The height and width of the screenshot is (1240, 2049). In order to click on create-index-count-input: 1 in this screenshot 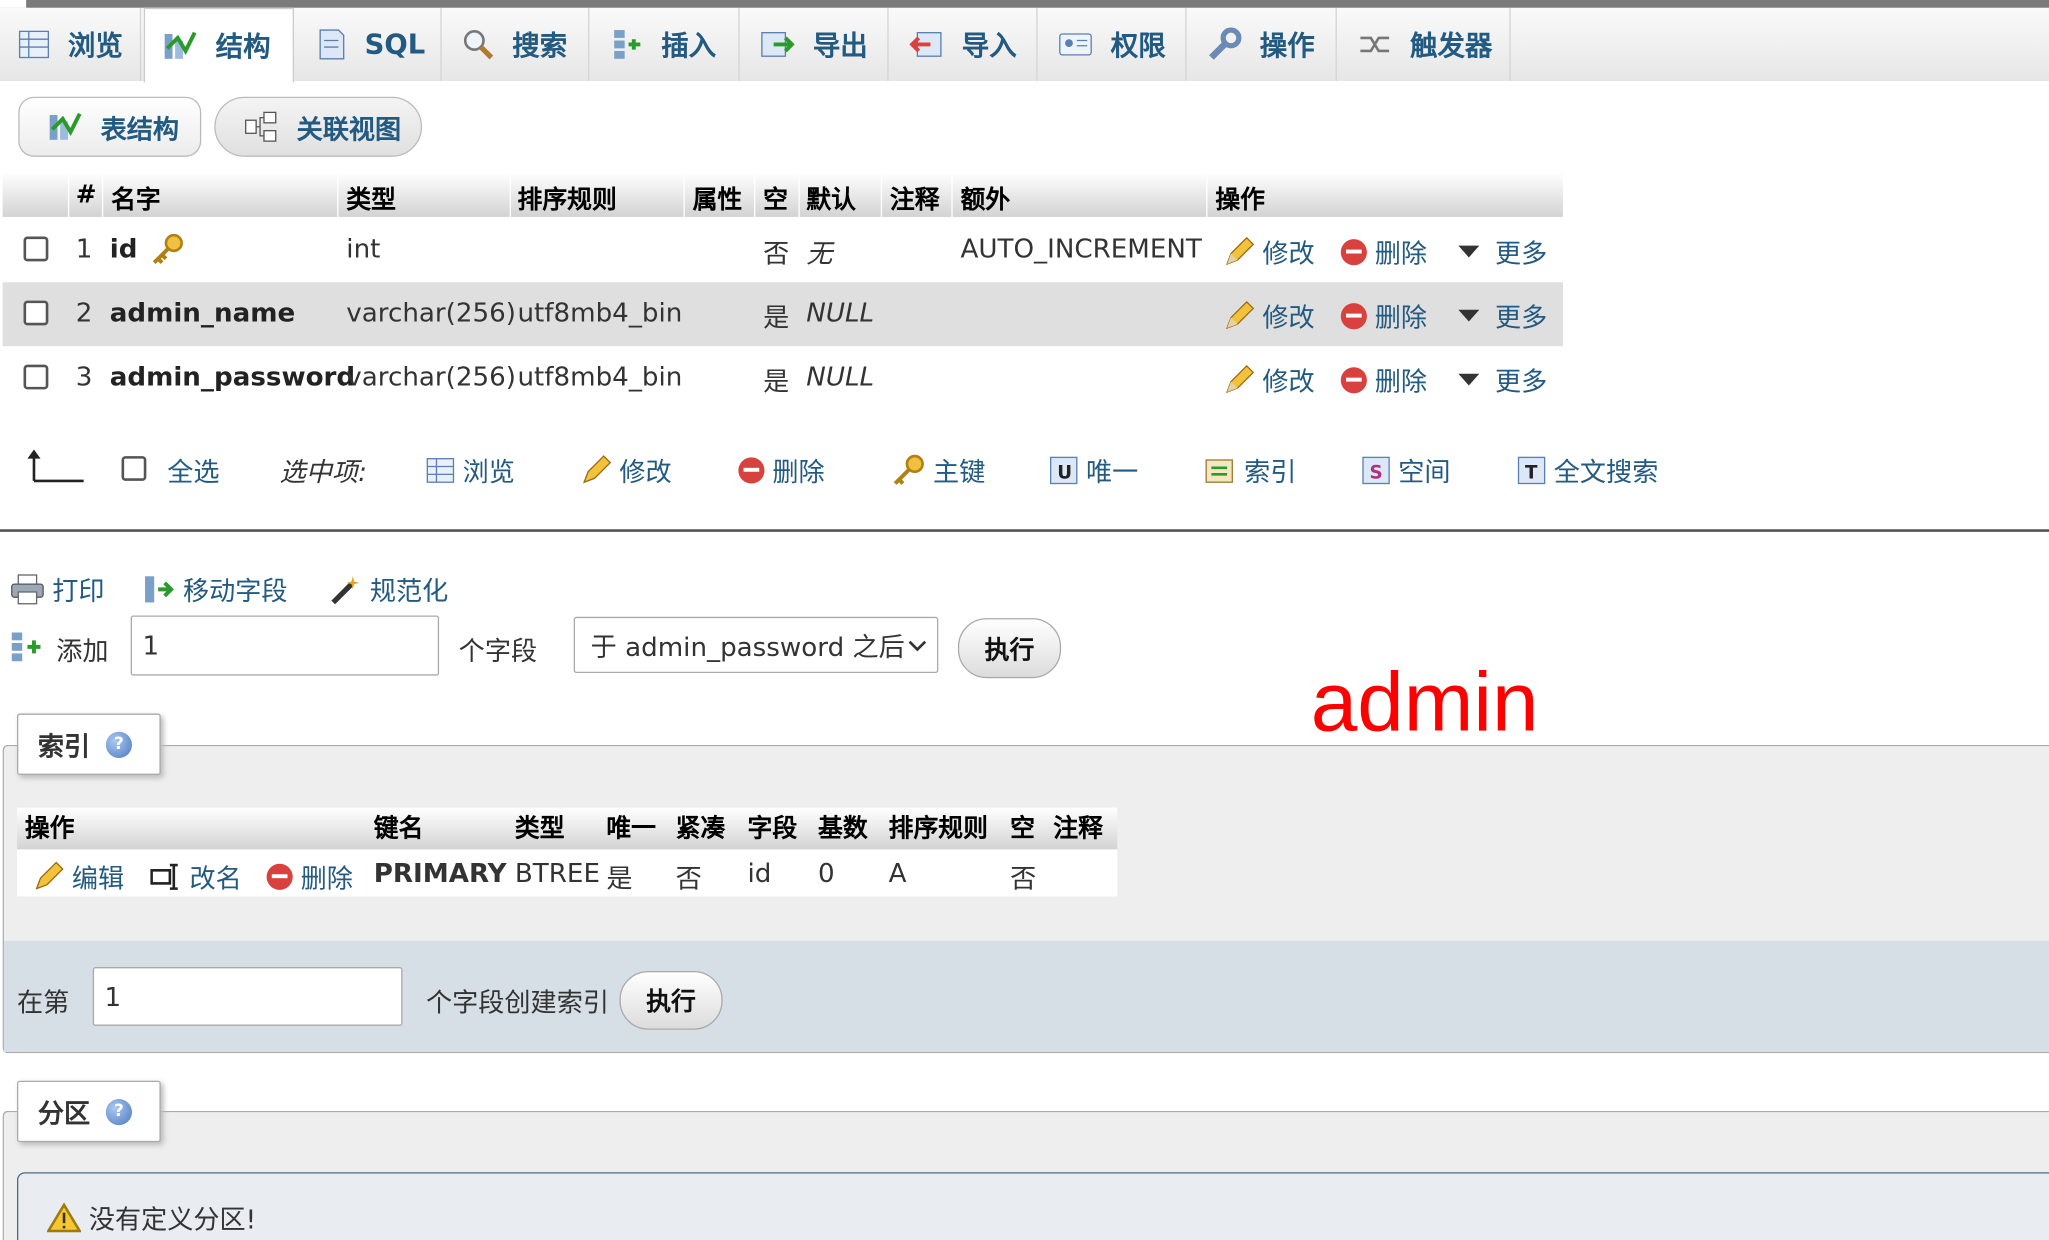, I will do `click(247, 996)`.